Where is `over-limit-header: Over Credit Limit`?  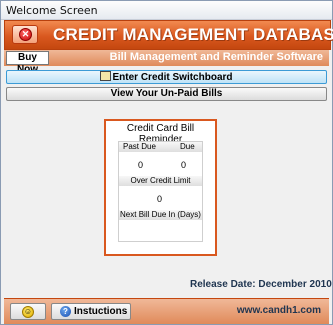 over-limit-header: Over Credit Limit is located at coordinates (160, 181).